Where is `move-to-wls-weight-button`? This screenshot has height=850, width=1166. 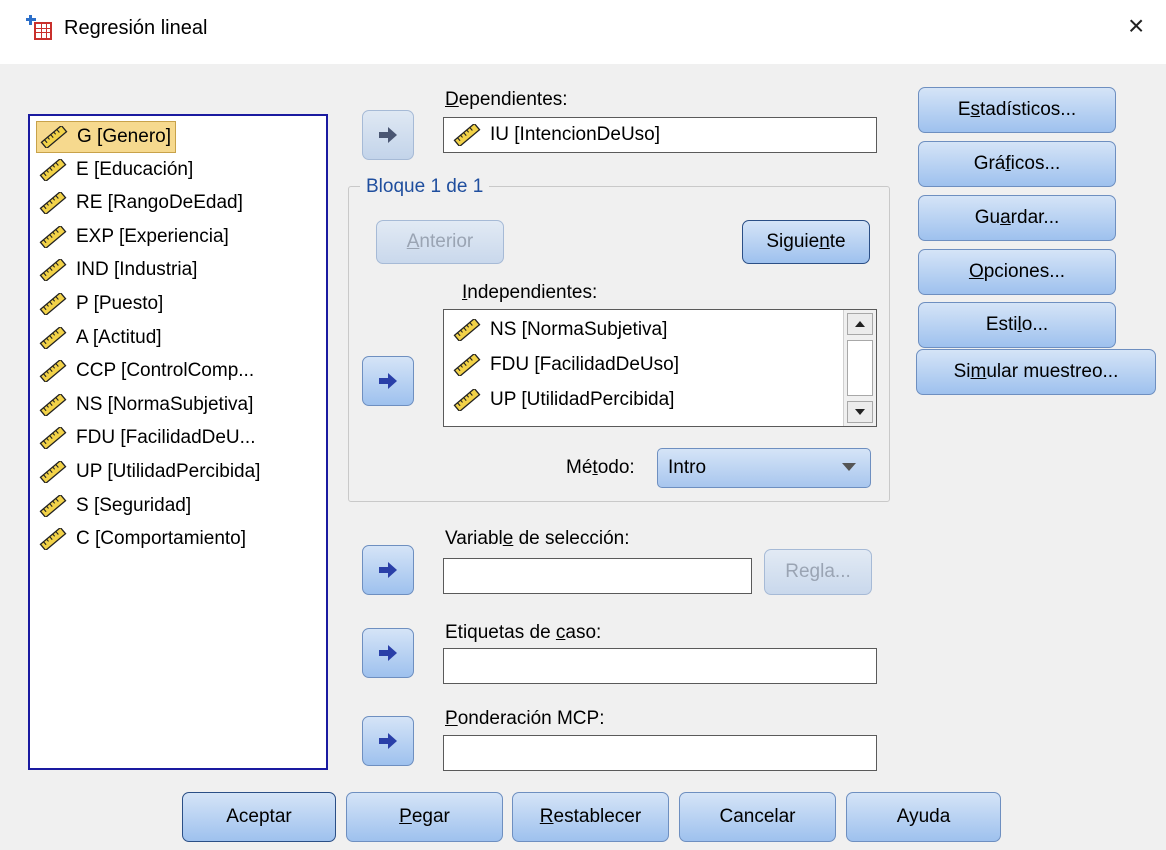 move-to-wls-weight-button is located at coordinates (388, 741).